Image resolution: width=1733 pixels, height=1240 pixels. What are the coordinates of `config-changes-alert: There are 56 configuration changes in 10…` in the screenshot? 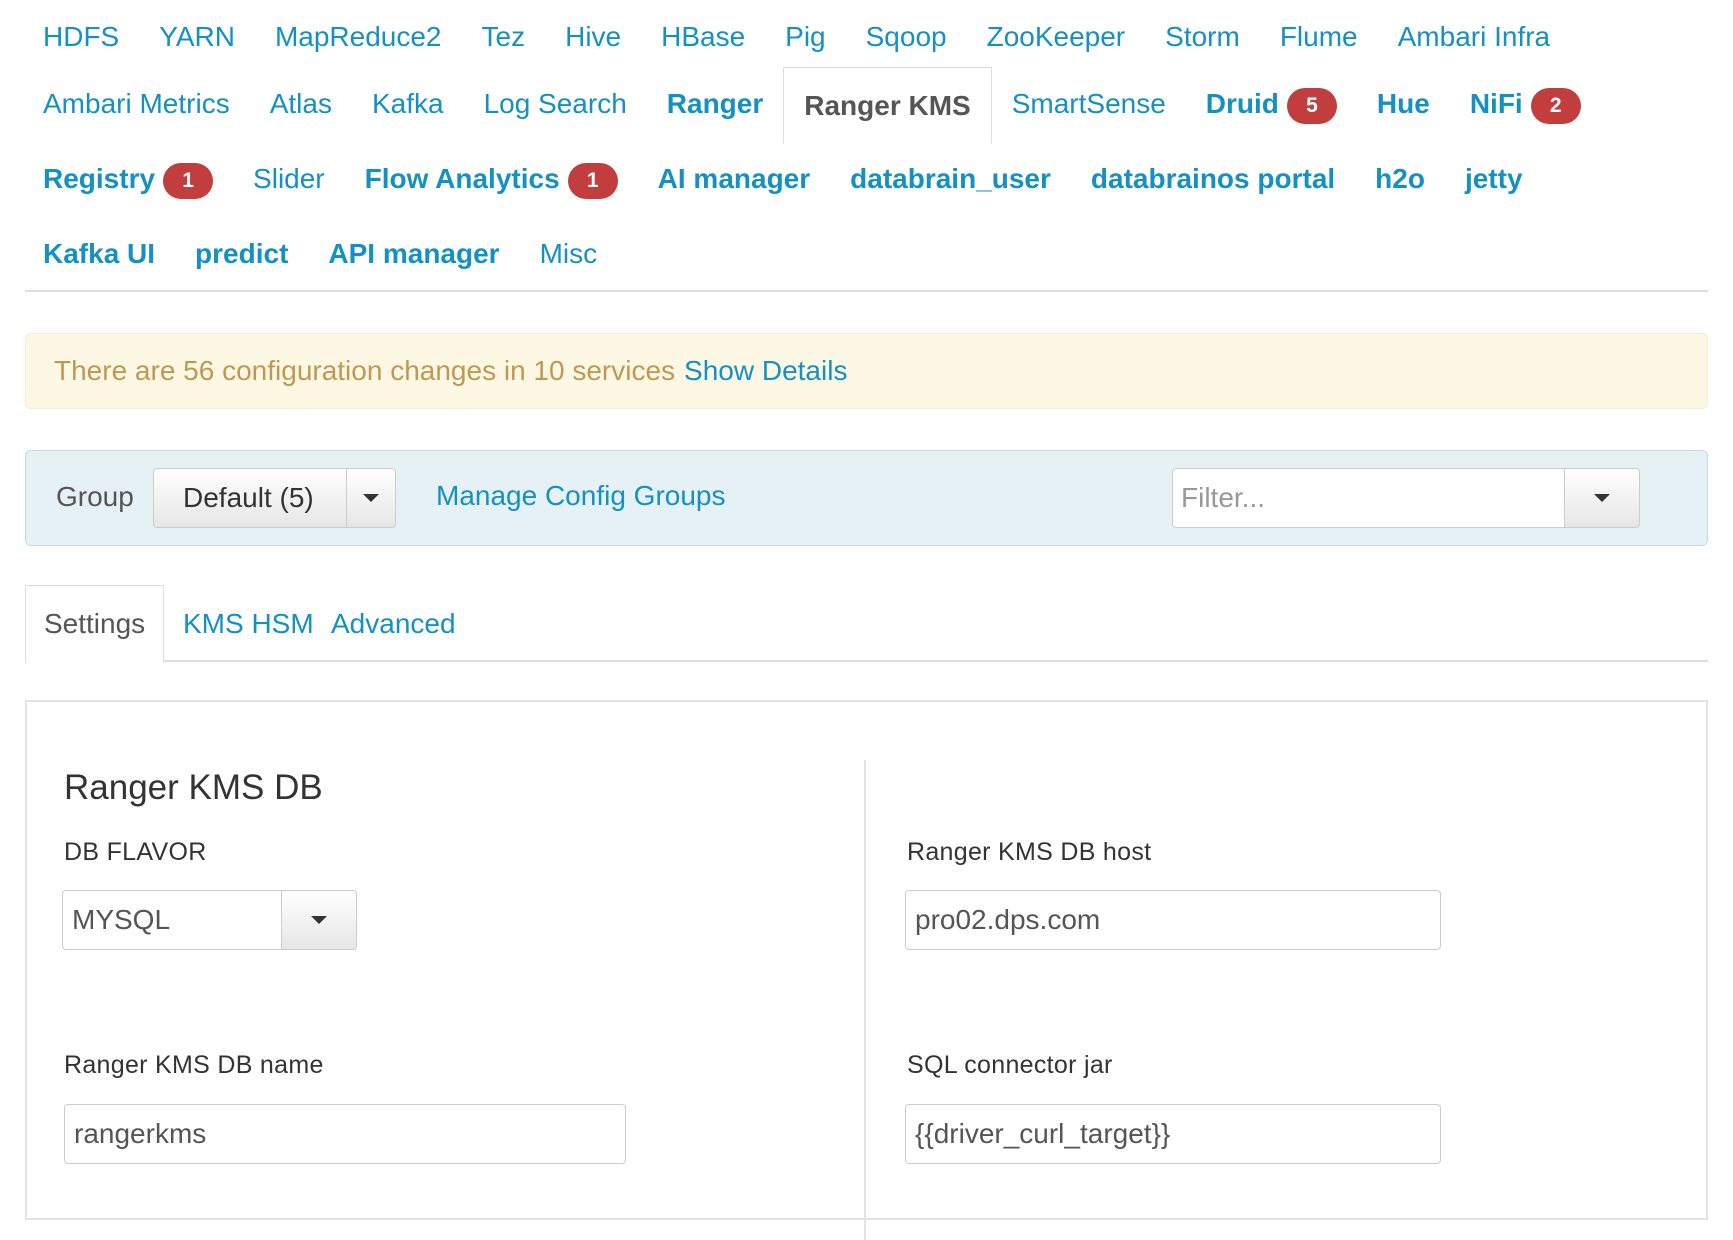 It's located at (866, 371).